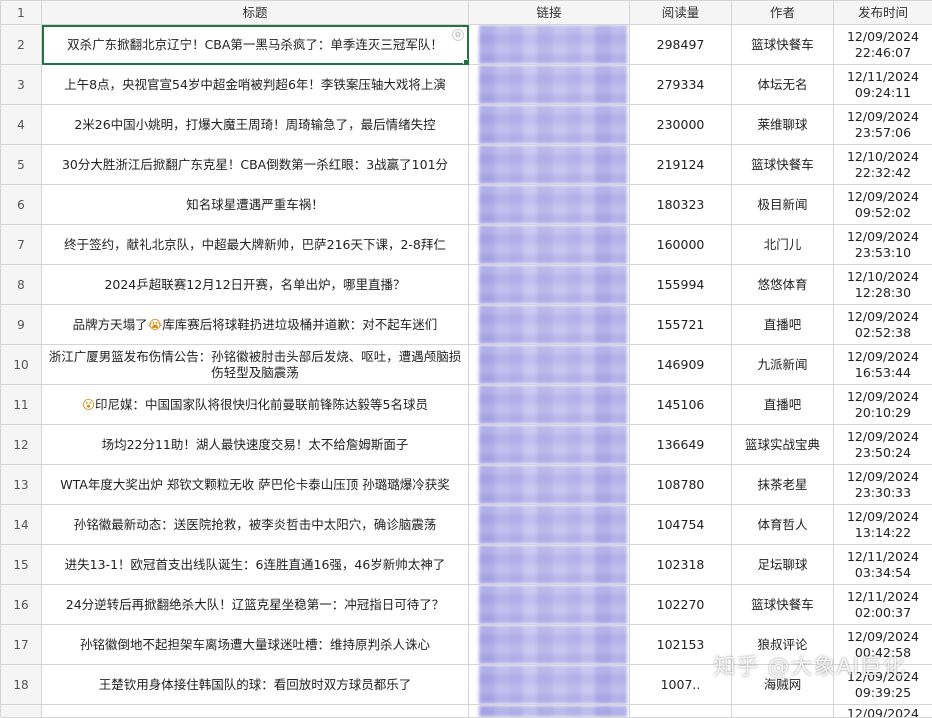 The width and height of the screenshot is (932, 718). What do you see at coordinates (883, 645) in the screenshot?
I see `publish-time-cell: 12/09/2024 00:42:58` at bounding box center [883, 645].